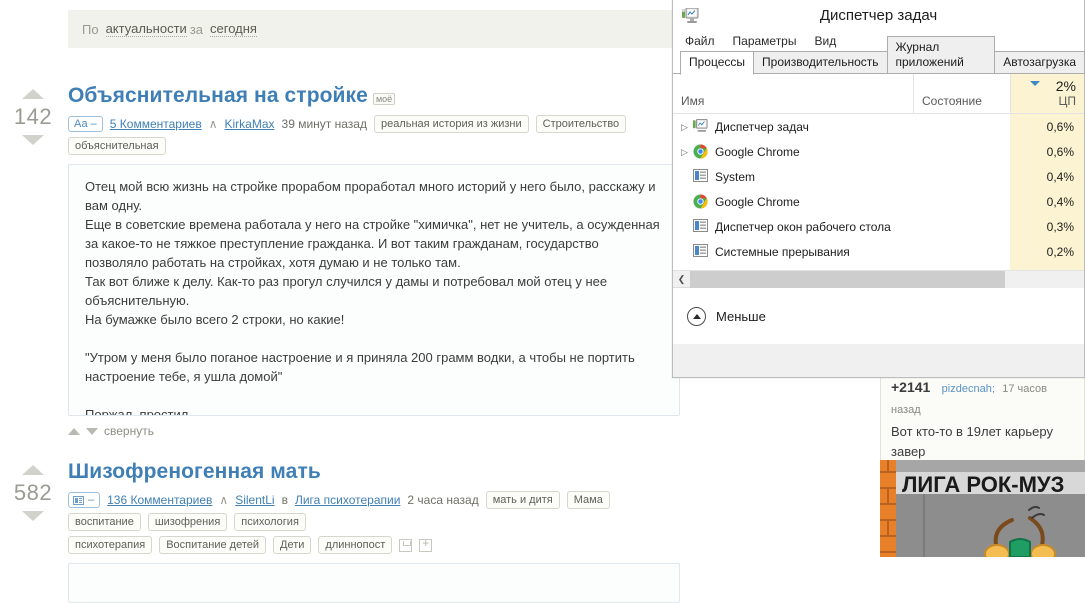 Image resolution: width=1085 pixels, height=603 pixels. I want to click on chrome-icon, so click(700, 151).